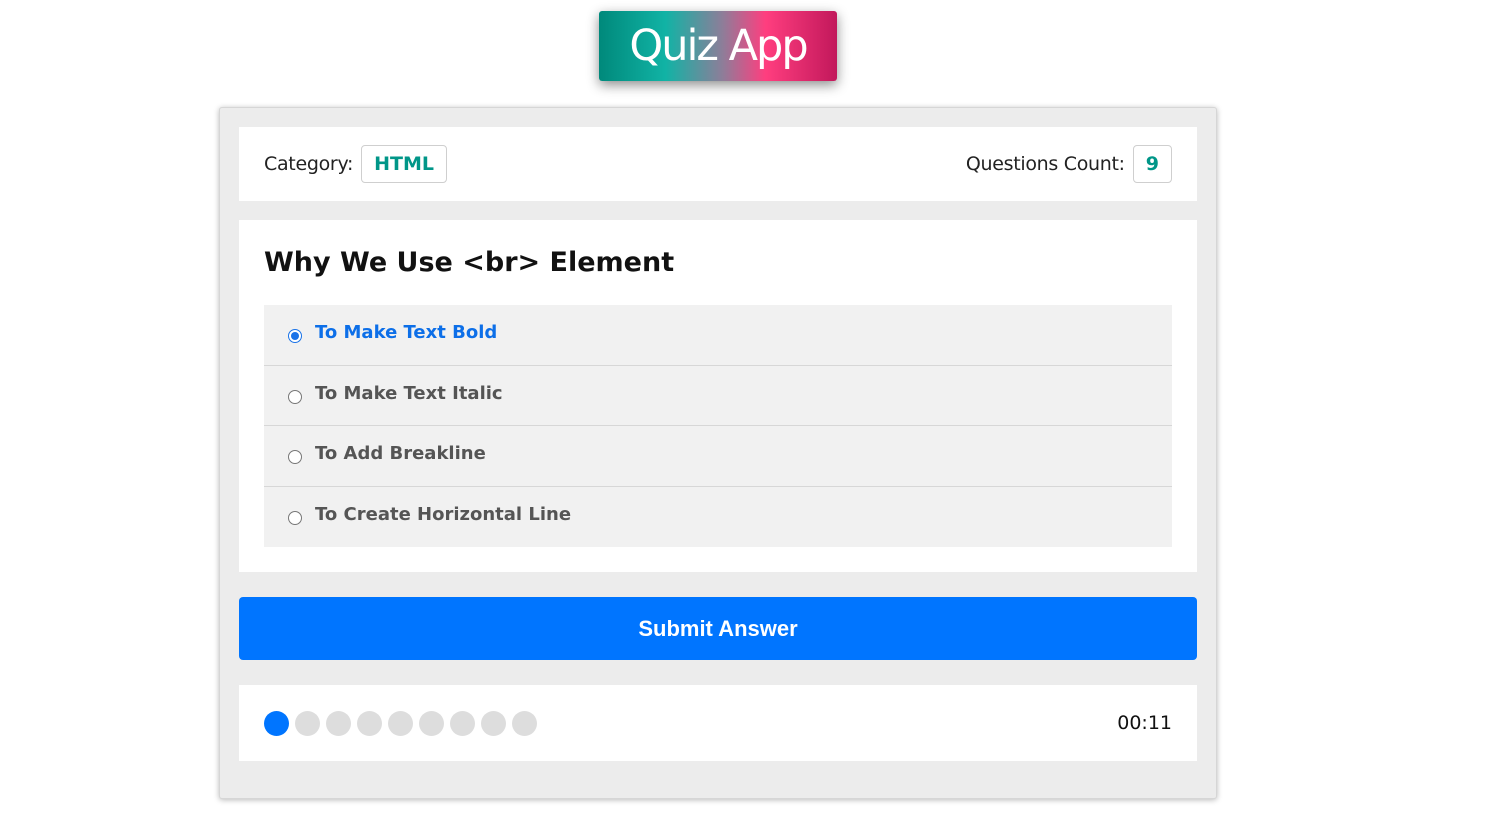  I want to click on question-title: Why We Use <br> Element, so click(469, 262).